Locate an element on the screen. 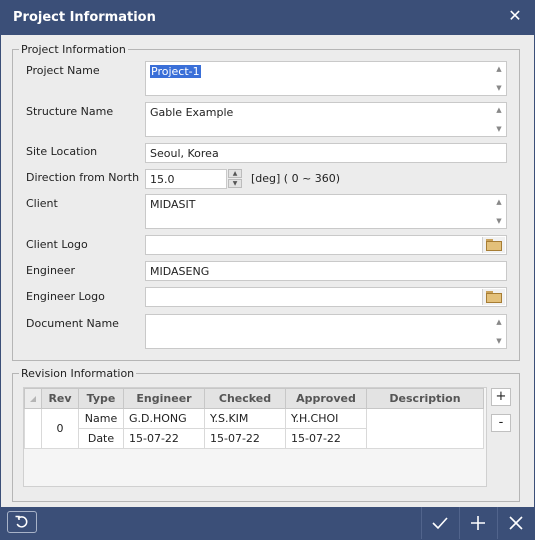 The width and height of the screenshot is (535, 540). checkmark-icon is located at coordinates (440, 523).